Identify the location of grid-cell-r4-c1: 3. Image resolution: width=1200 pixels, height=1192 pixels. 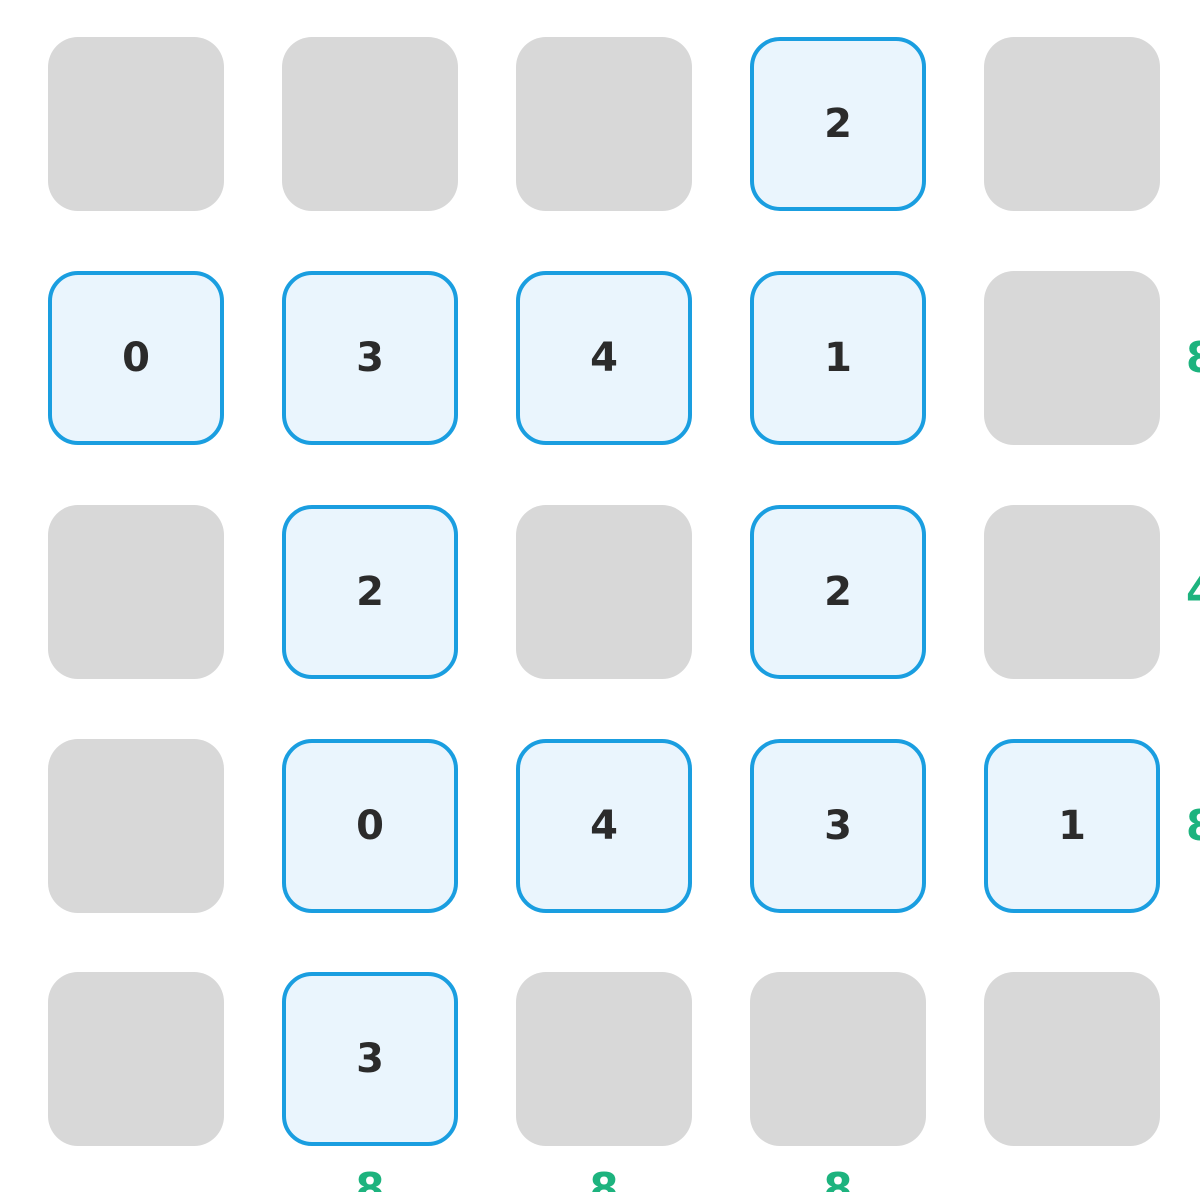
(370, 1059).